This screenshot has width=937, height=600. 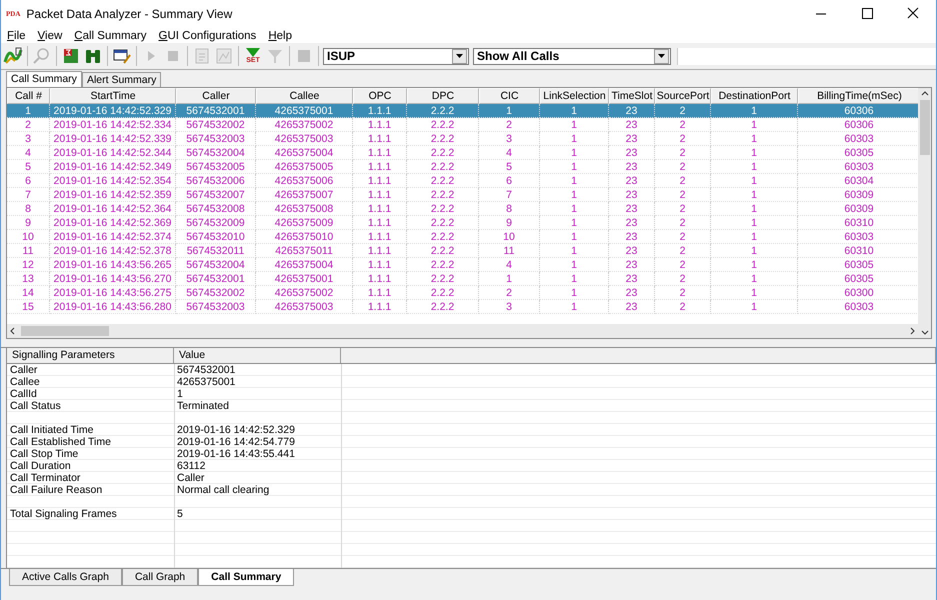 I want to click on column-header: BillingTime(mSec), so click(x=858, y=96).